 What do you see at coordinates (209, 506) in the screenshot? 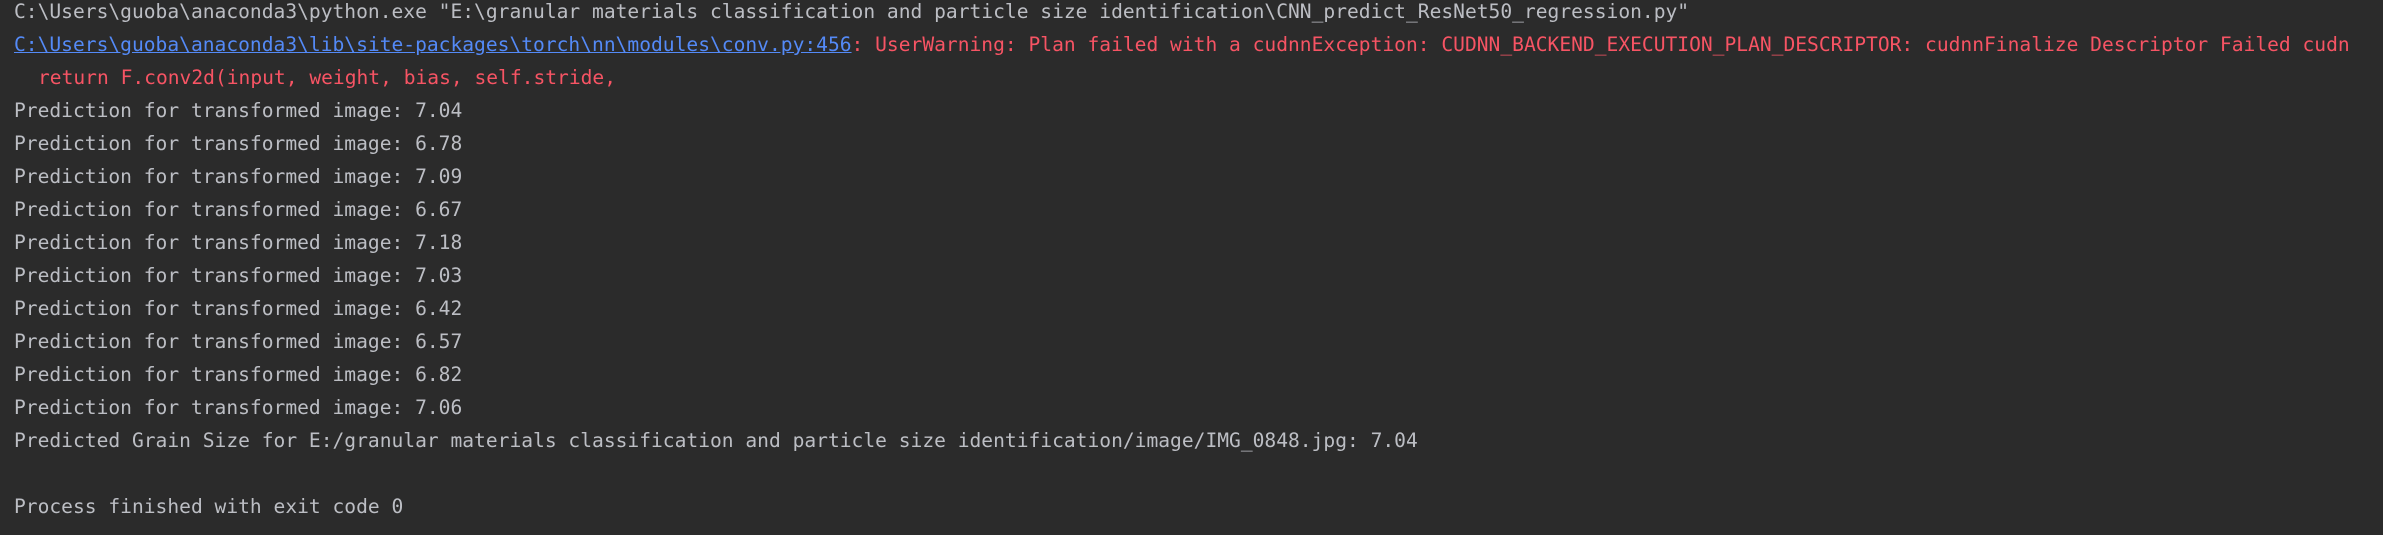
I see `exit-message: Process finished with exit code 0` at bounding box center [209, 506].